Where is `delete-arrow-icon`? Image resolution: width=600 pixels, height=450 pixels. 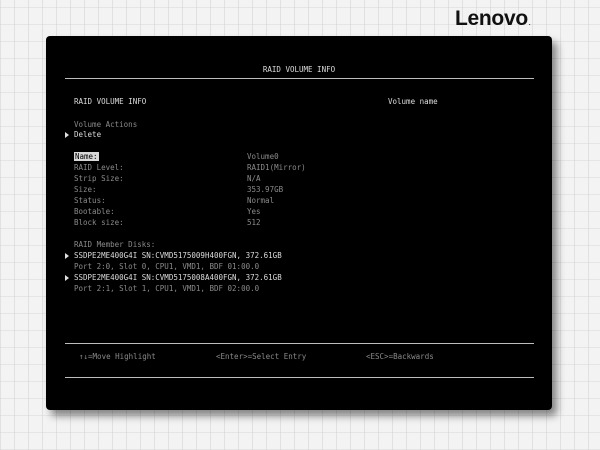 delete-arrow-icon is located at coordinates (67, 135).